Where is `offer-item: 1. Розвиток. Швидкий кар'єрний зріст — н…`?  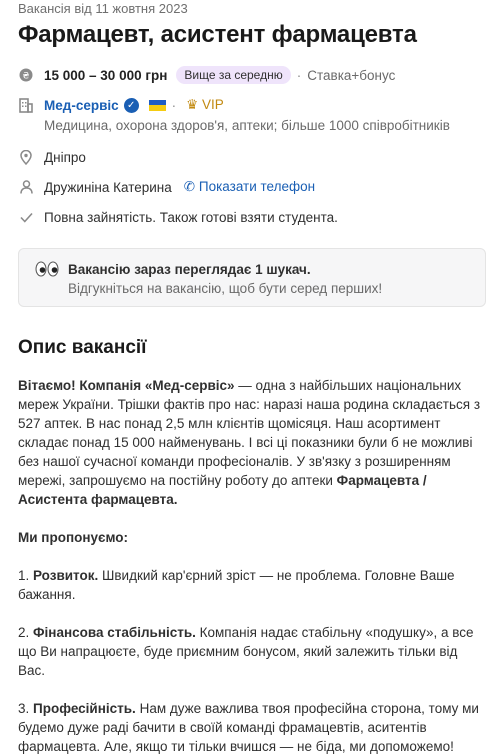
offer-item: 1. Розвиток. Швидкий кар'єрний зріст — н… is located at coordinates (253, 585).